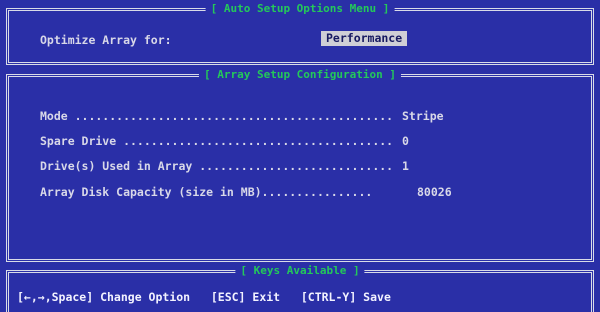 The image size is (600, 312). Describe the element at coordinates (106, 40) in the screenshot. I see `optimize-array-label: Optimize Array for:` at that location.